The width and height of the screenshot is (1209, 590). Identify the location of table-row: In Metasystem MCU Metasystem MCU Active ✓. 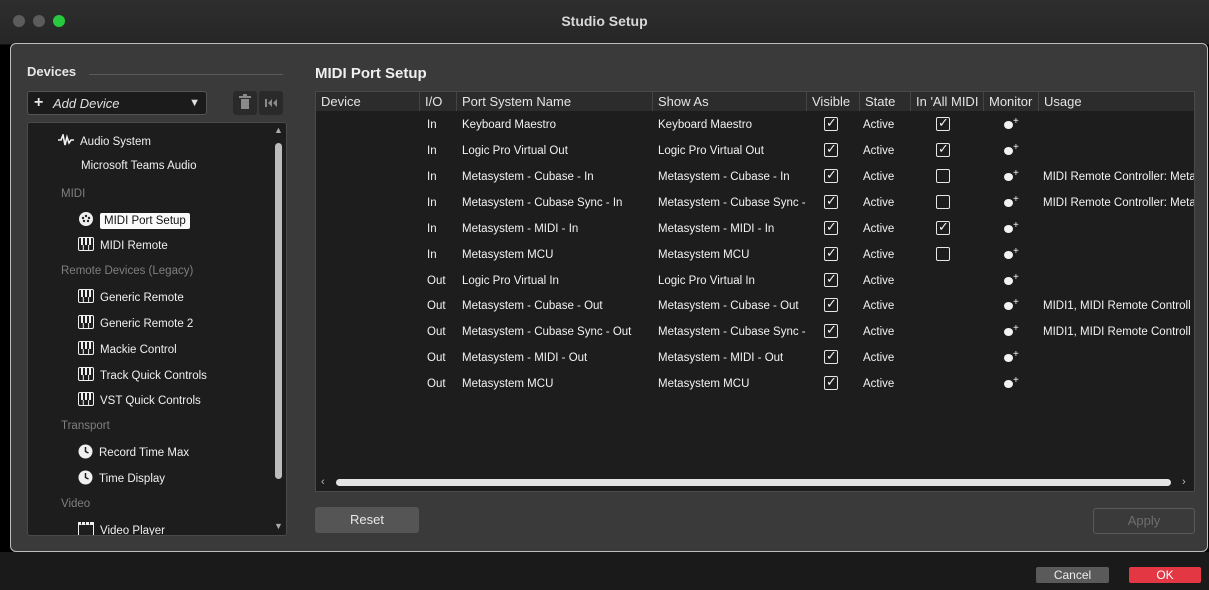
(755, 255).